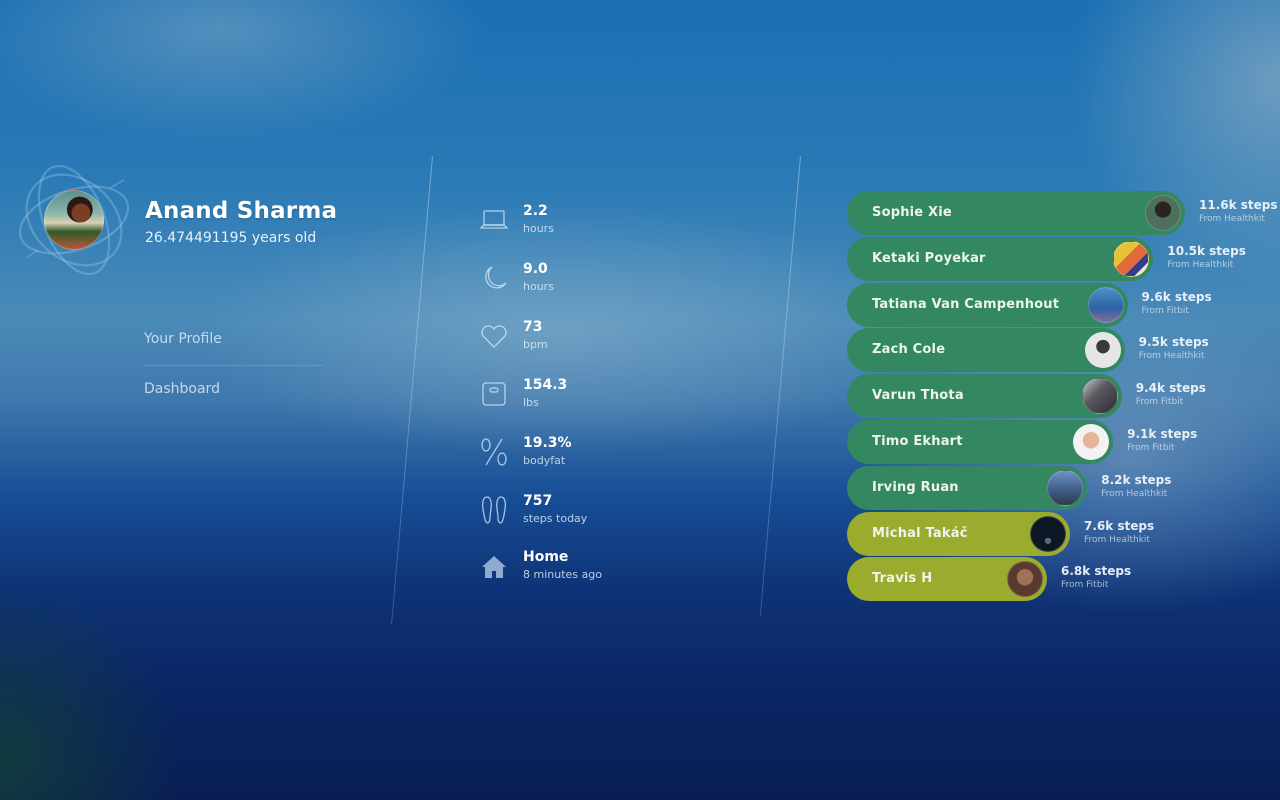  I want to click on leaderboard-pill: Ketaki Poyekar, so click(1000, 258).